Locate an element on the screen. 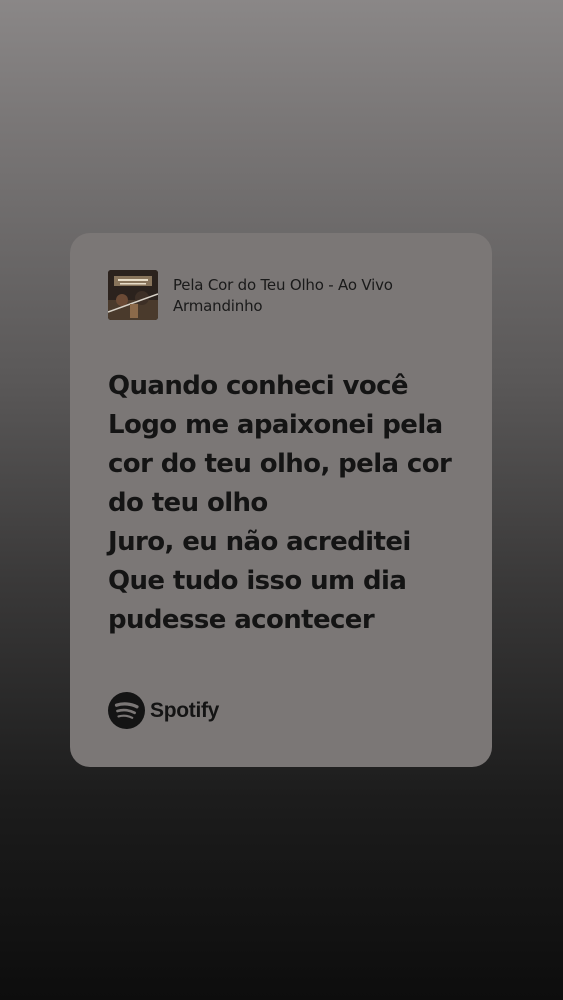 This screenshot has width=563, height=1000. spotify-wordmark: Spotify is located at coordinates (185, 710).